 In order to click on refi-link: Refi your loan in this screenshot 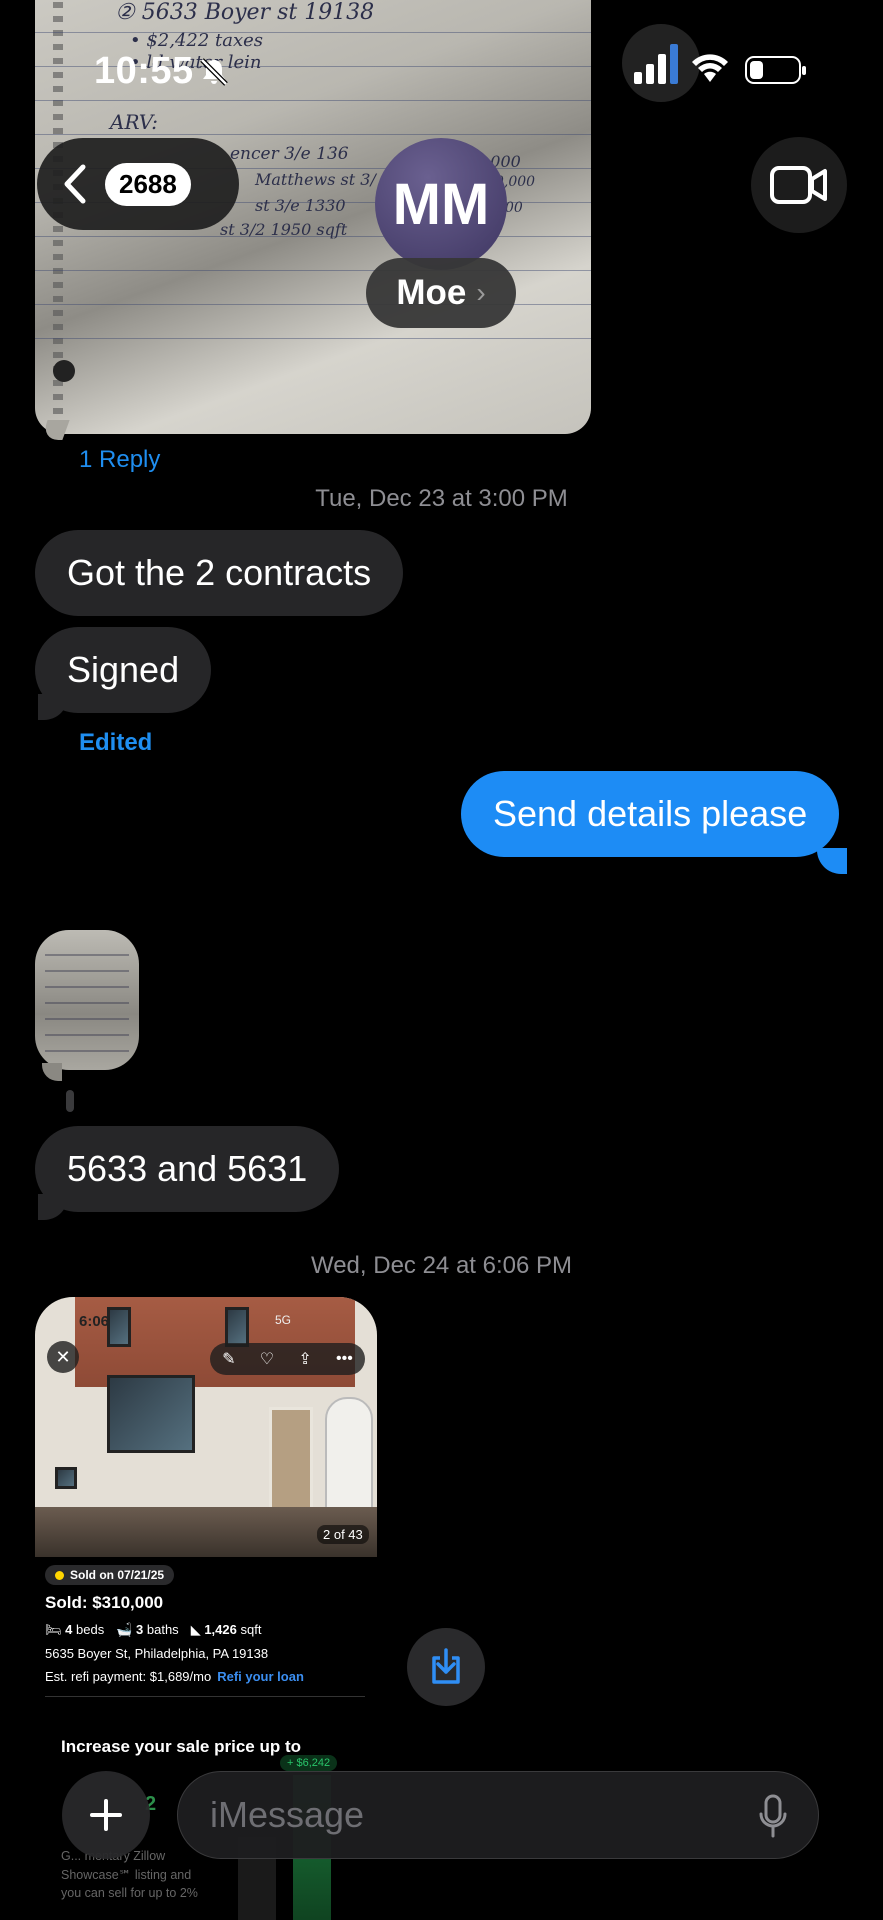, I will do `click(260, 1676)`.